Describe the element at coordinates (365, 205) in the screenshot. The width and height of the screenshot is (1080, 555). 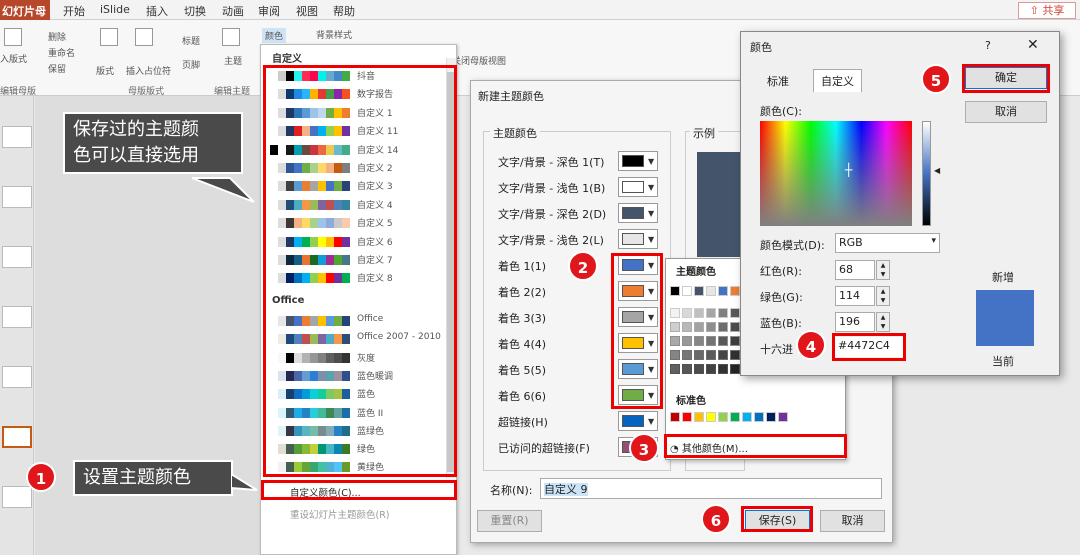
I see `theme-option: 自定义 4` at that location.